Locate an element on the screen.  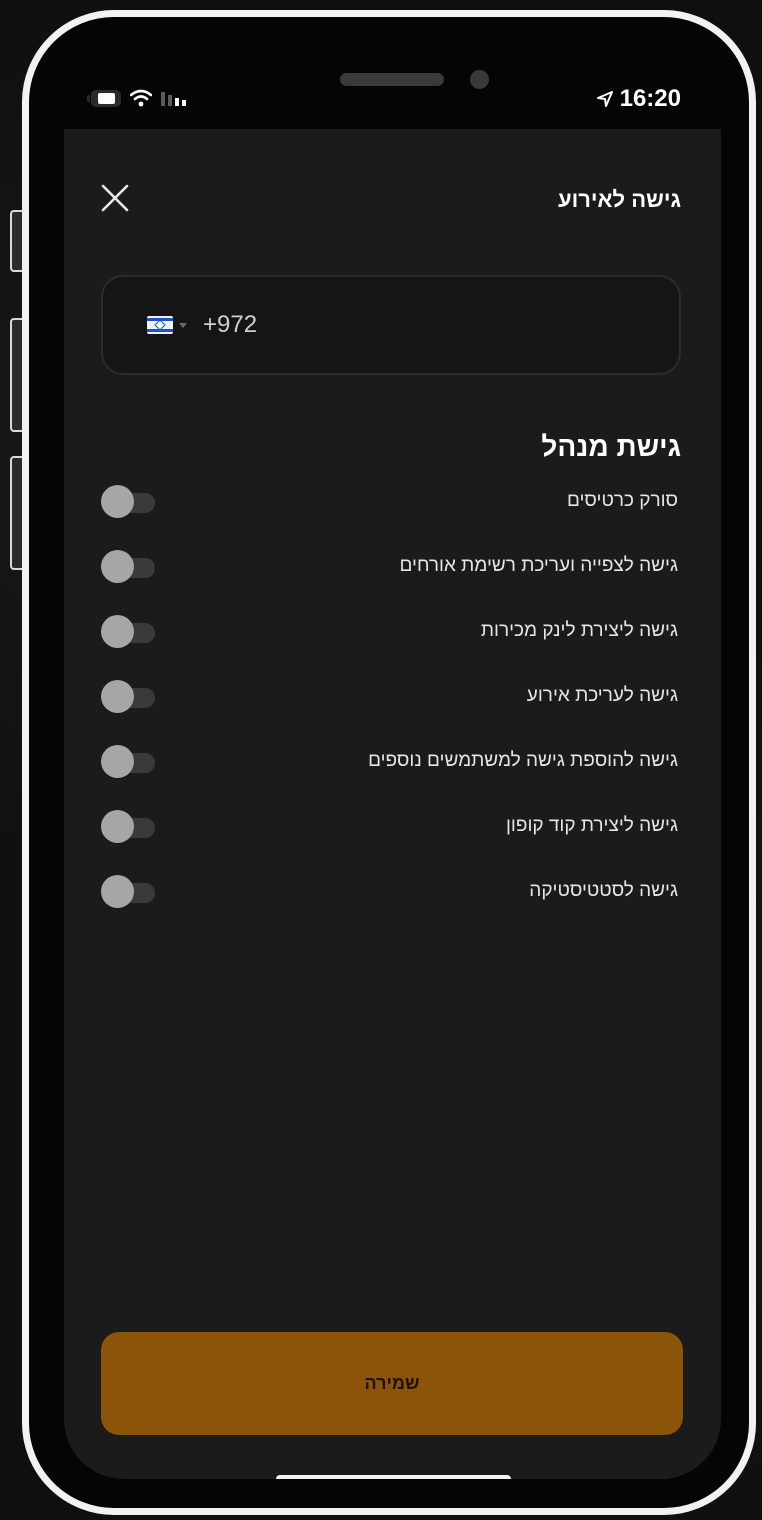
save-button: שמירה is located at coordinates (392, 1383).